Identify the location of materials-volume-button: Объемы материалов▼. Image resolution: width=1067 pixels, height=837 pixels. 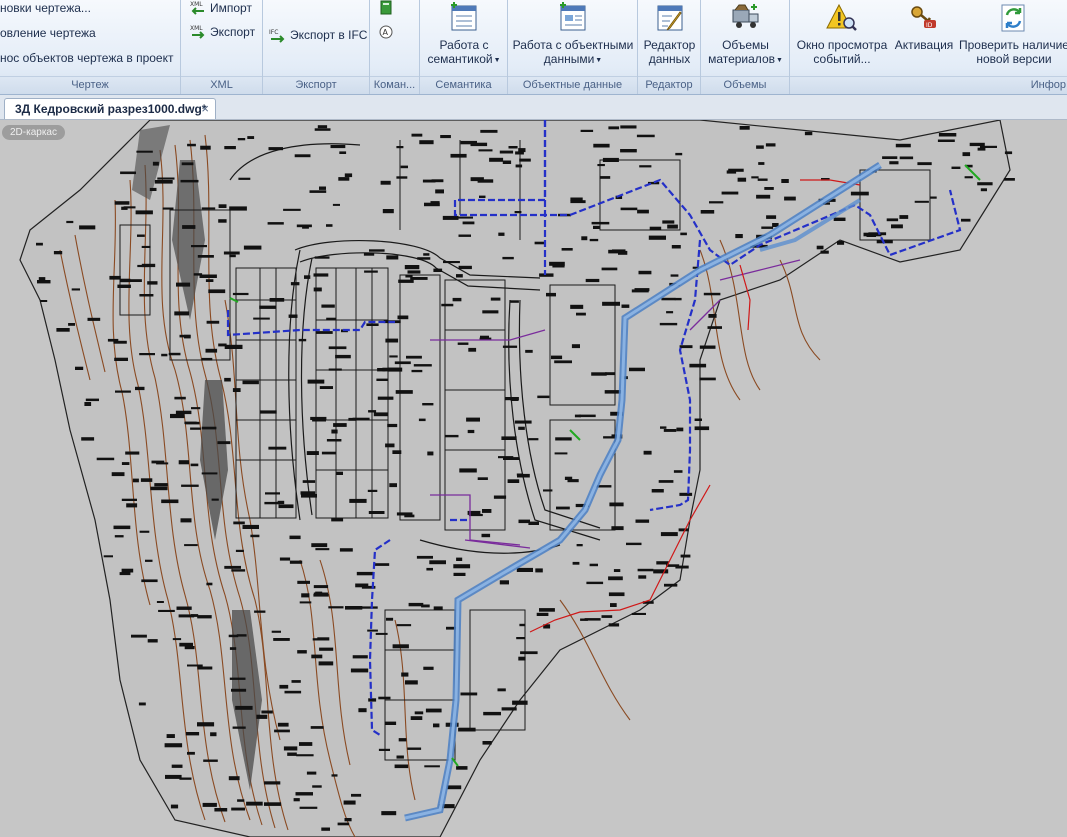
(745, 35).